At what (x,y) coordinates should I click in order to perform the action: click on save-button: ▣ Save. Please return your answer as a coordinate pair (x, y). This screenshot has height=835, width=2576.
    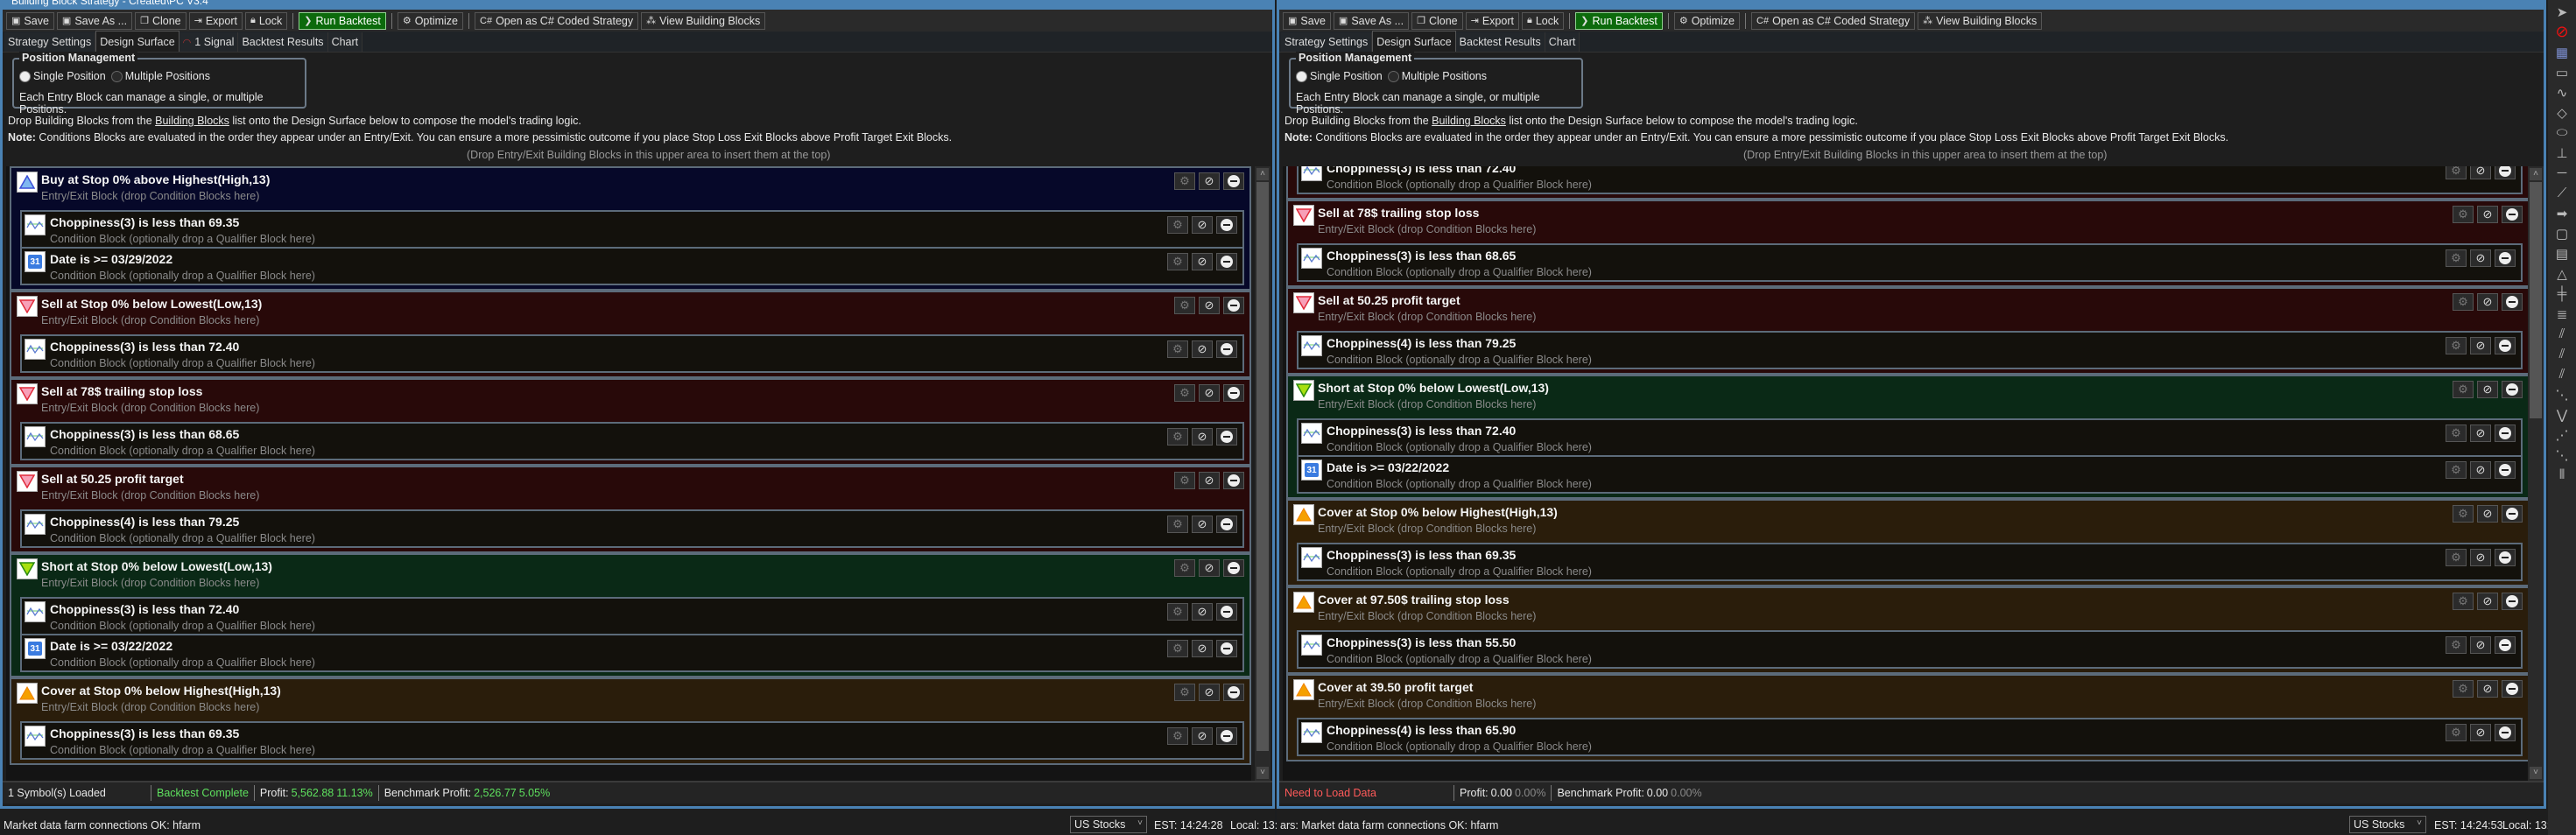
    Looking at the image, I should click on (1307, 20).